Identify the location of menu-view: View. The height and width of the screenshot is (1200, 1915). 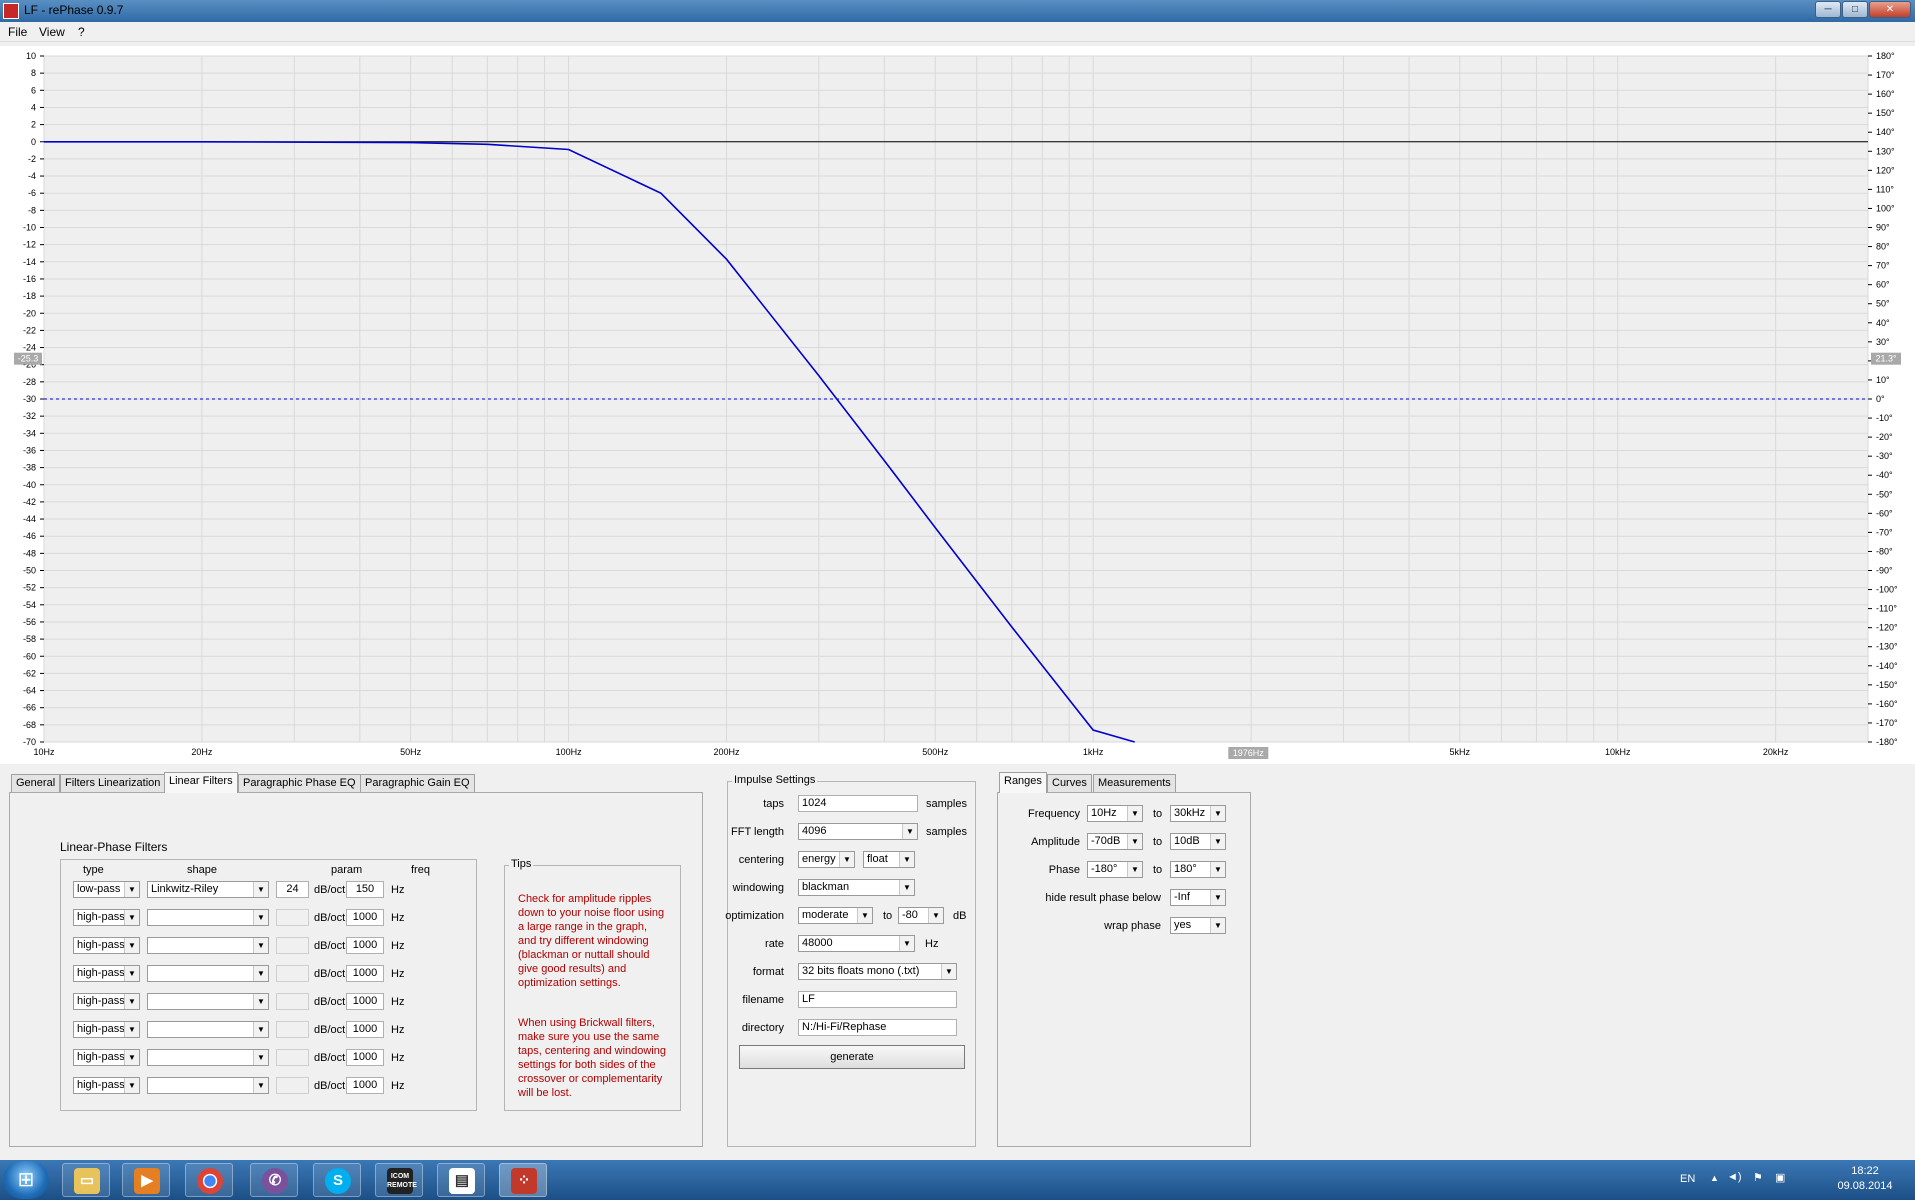
(52, 32).